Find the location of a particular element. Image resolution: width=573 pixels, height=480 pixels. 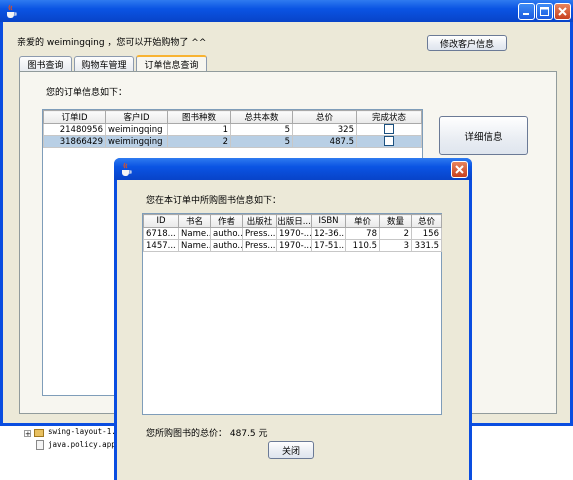

close-button is located at coordinates (562, 11).